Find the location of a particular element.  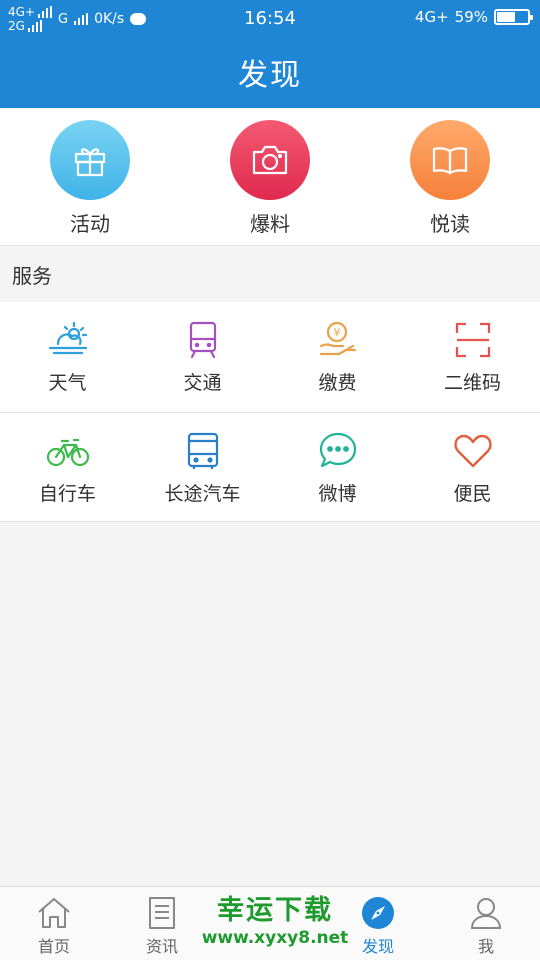

placeholder-icon is located at coordinates (270, 913).